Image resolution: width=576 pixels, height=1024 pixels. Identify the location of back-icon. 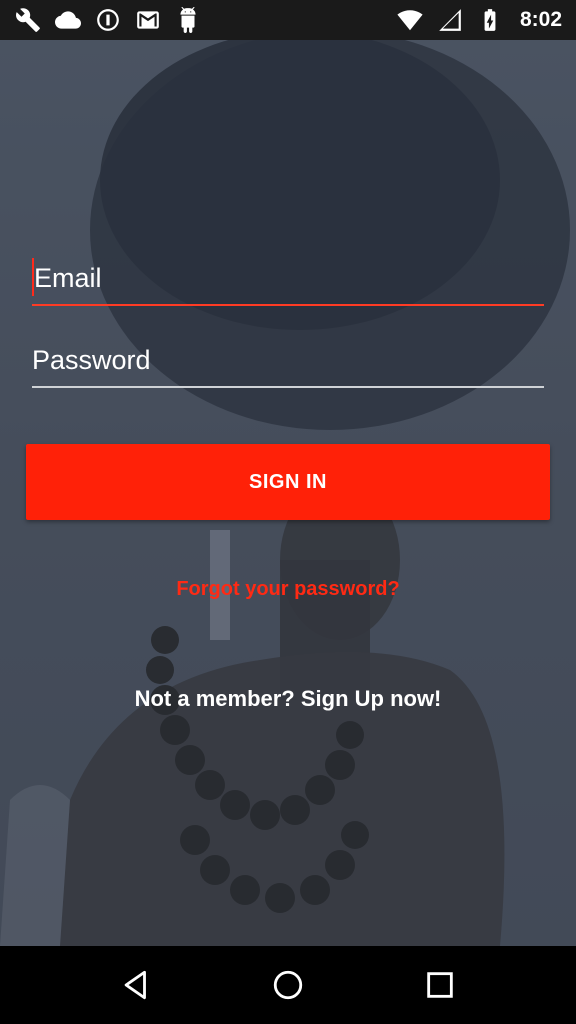
(135, 985).